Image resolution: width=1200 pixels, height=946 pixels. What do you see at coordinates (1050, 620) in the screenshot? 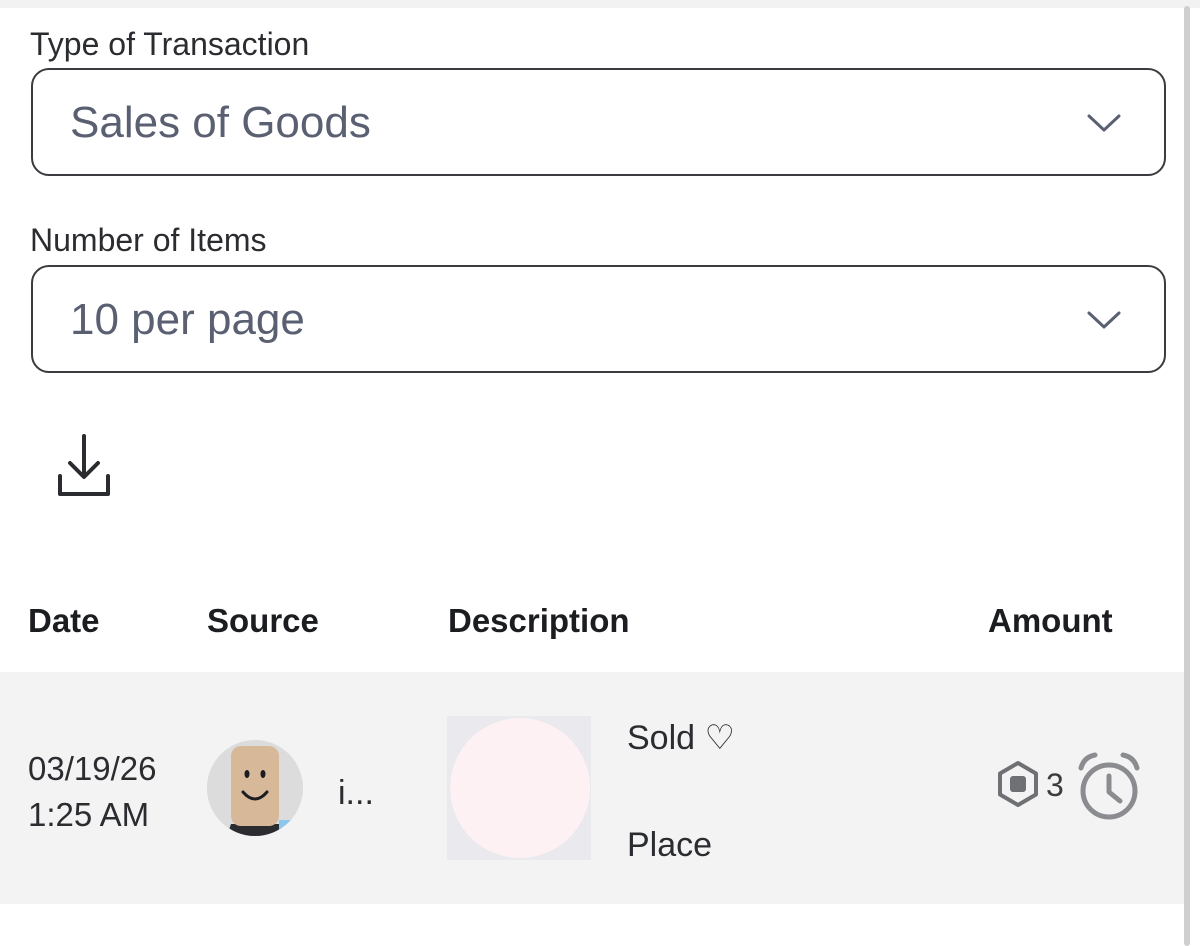
I see `column-header-amount: Amount` at bounding box center [1050, 620].